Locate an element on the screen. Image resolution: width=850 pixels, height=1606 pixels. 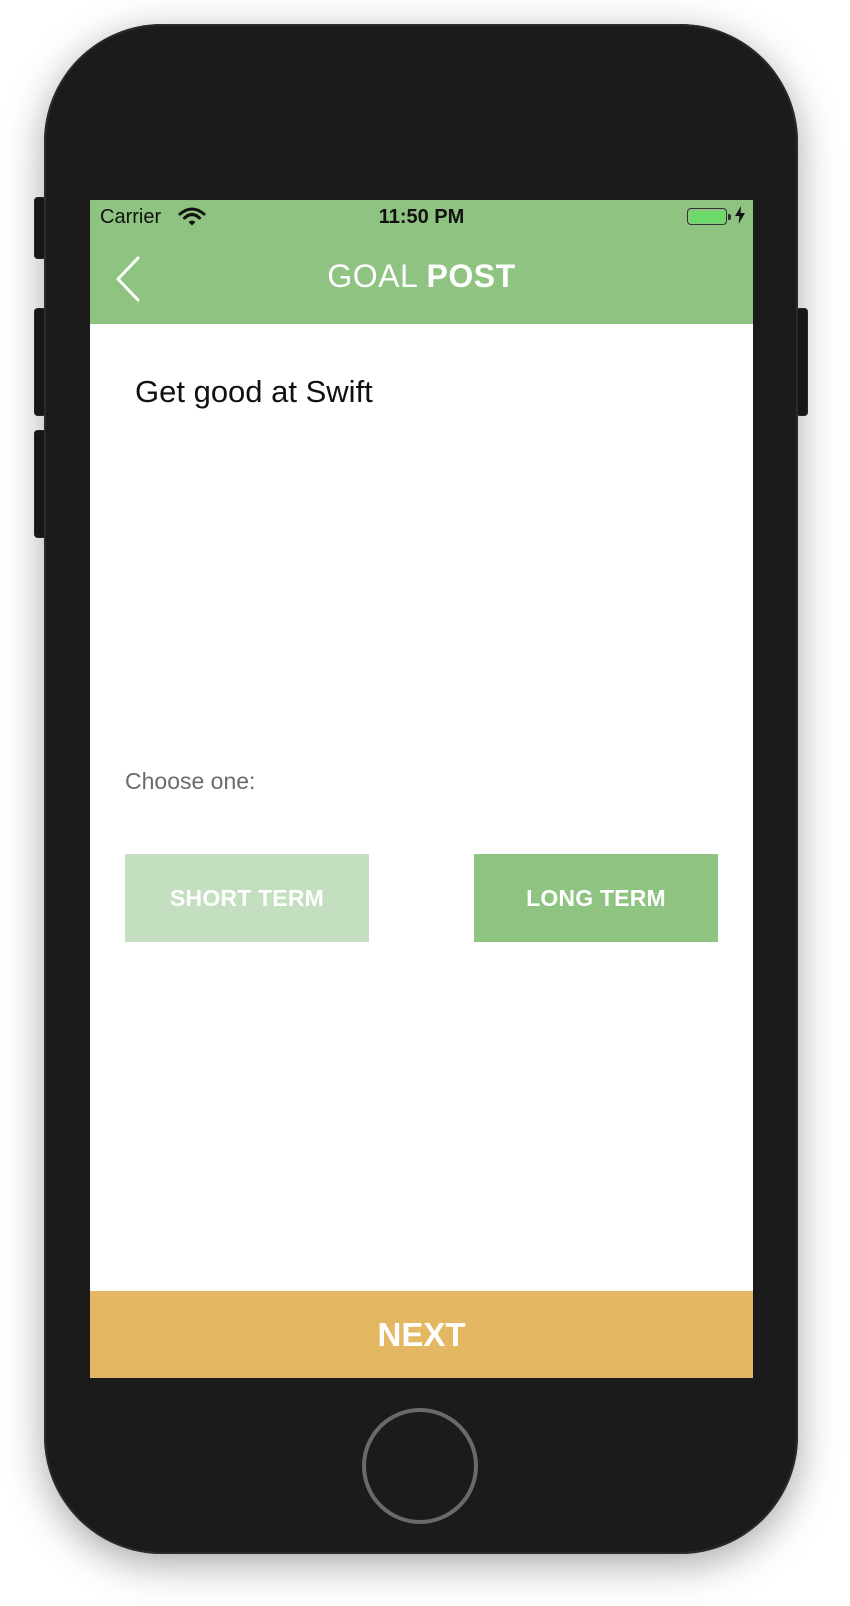
title-post: POST is located at coordinates (471, 276).